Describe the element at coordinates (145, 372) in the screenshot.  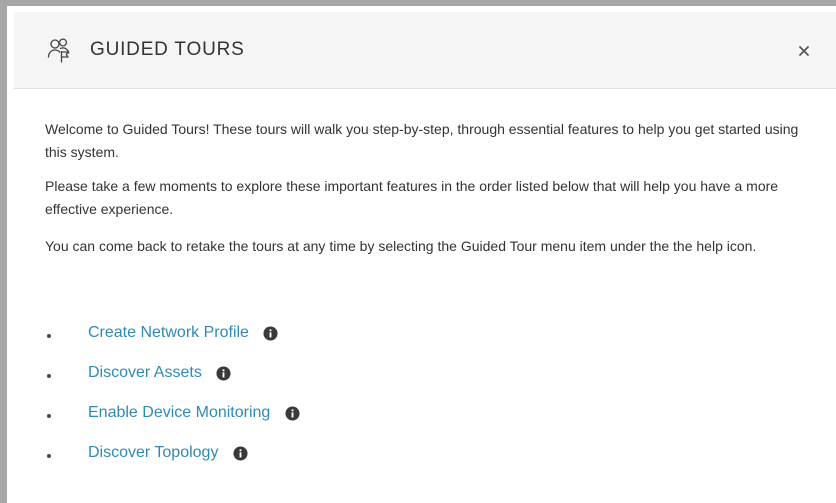
I see `discover-assets-link: Discover Assets` at that location.